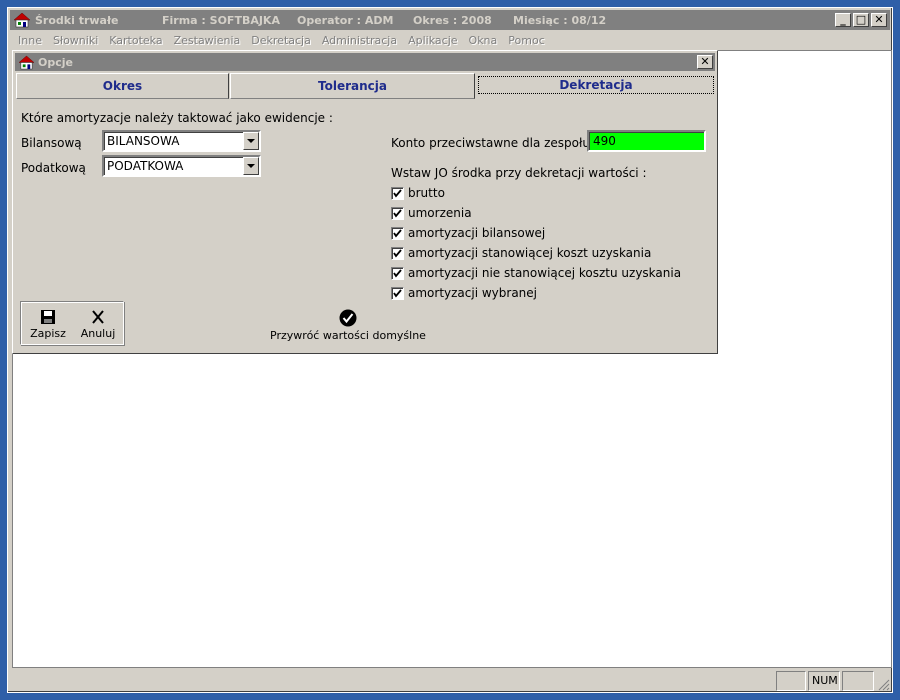  I want to click on checkbox-brutto: brutto, so click(418, 193).